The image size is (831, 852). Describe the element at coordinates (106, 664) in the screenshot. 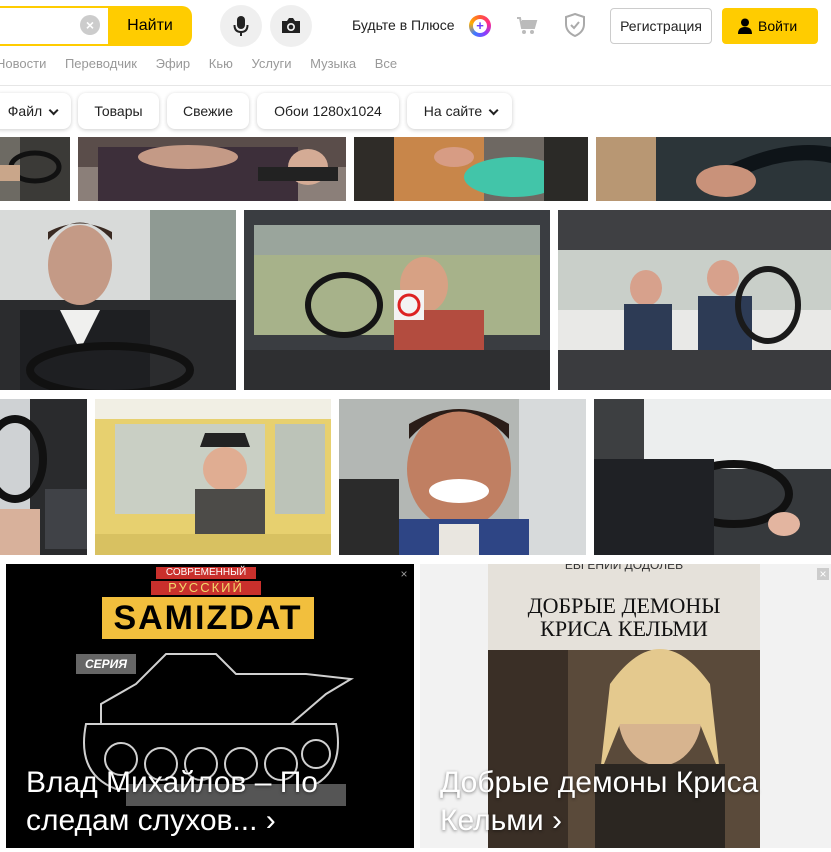

I see `cover-line-4: СЕРИЯ` at that location.